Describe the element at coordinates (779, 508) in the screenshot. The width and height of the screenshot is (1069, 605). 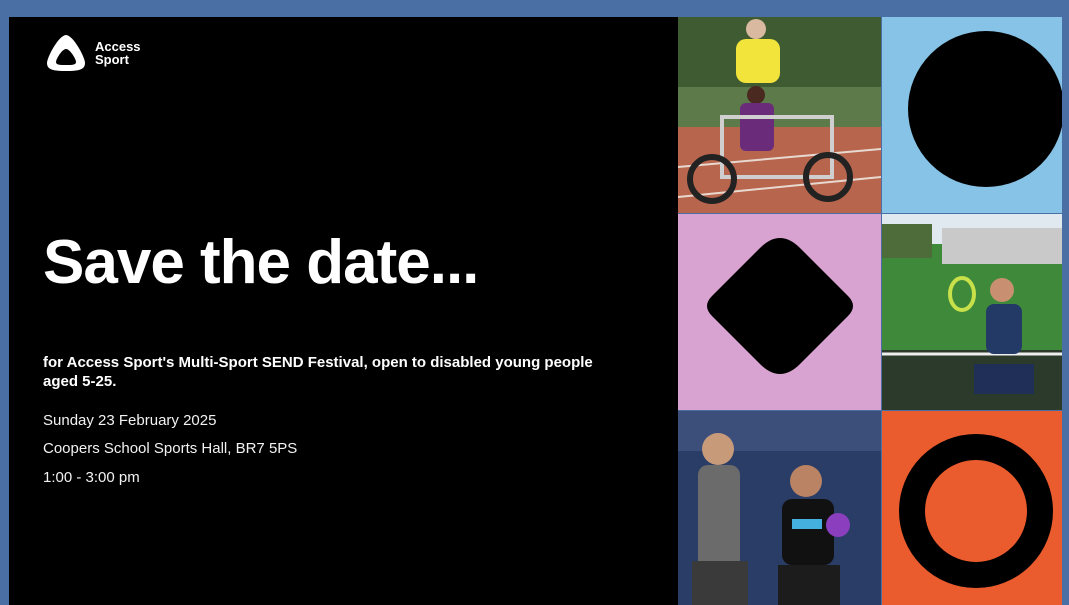
I see `coaching-session-photo` at that location.